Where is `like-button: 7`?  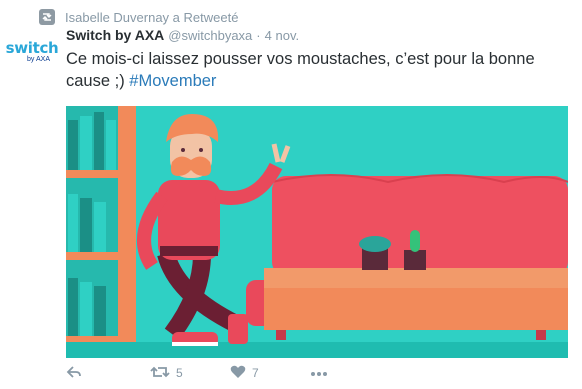 like-button: 7 is located at coordinates (270, 373).